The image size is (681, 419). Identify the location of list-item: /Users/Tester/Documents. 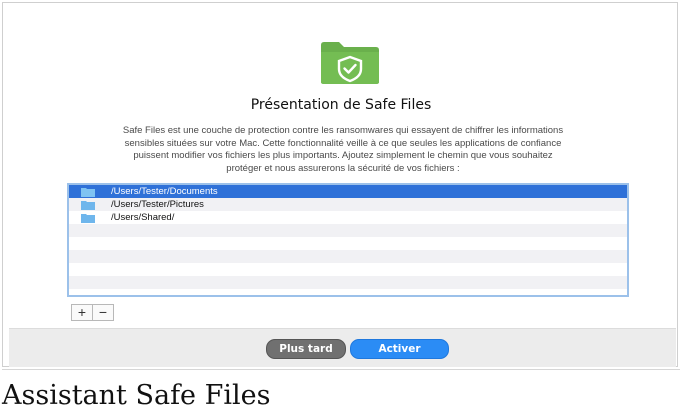
(348, 191).